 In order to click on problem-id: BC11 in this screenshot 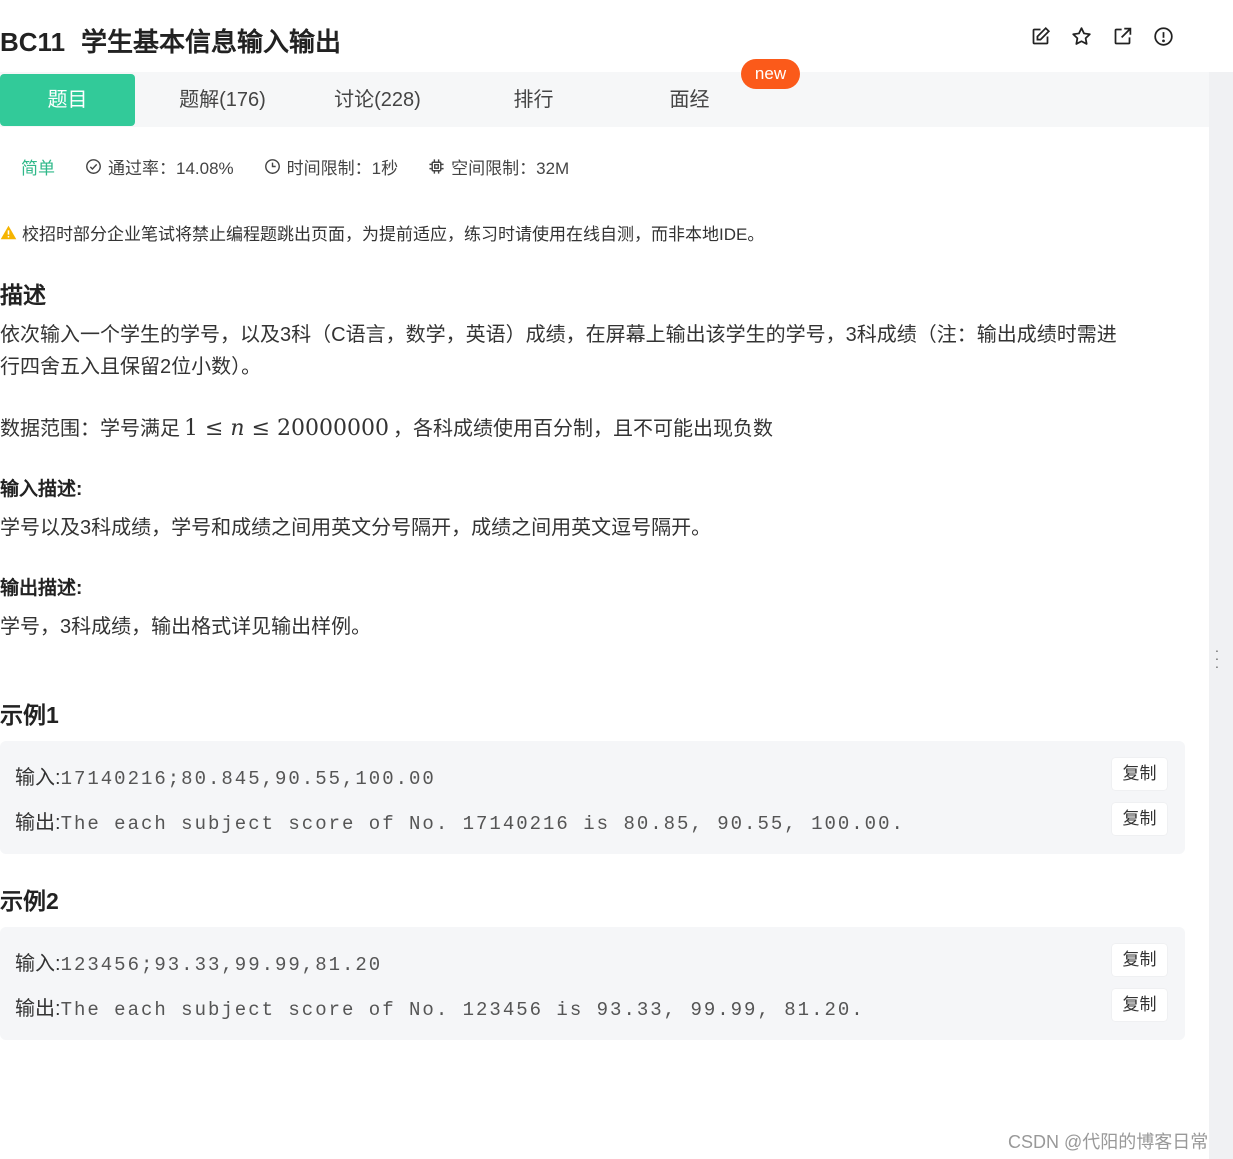, I will do `click(33, 42)`.